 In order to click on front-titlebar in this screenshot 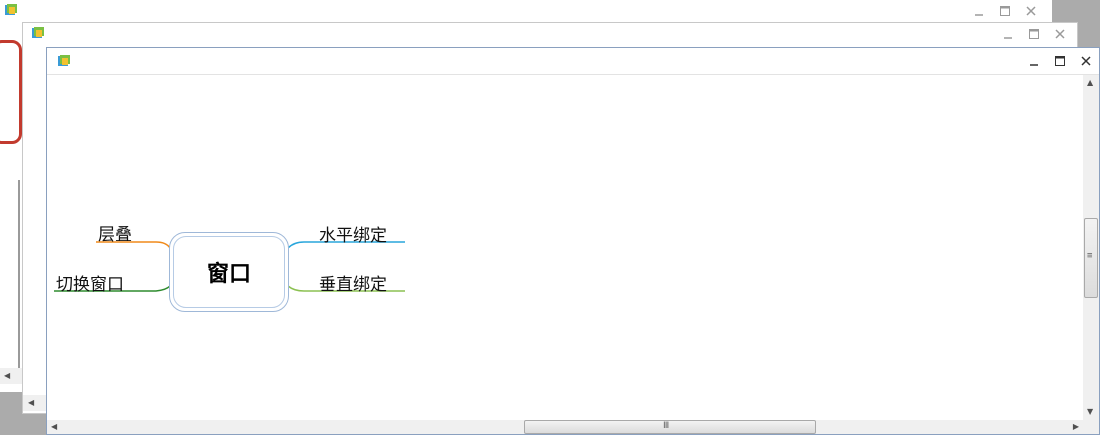, I will do `click(573, 61)`.